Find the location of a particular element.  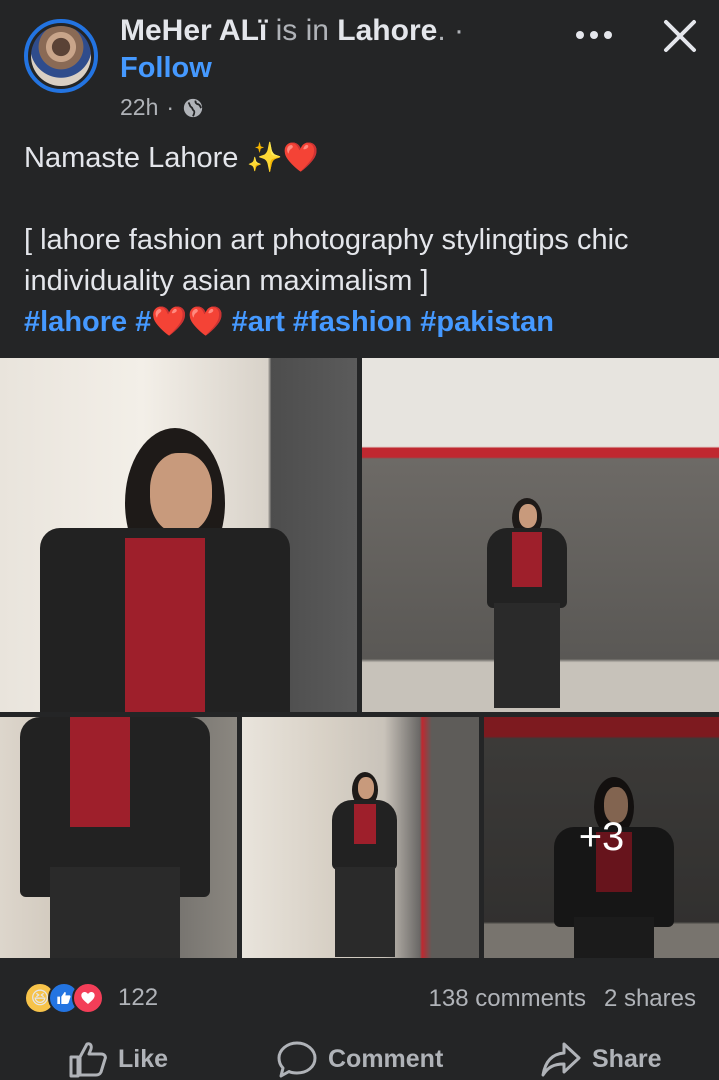

caption-line-1: Namaste Lahore ✨❤️ is located at coordinates (171, 158).